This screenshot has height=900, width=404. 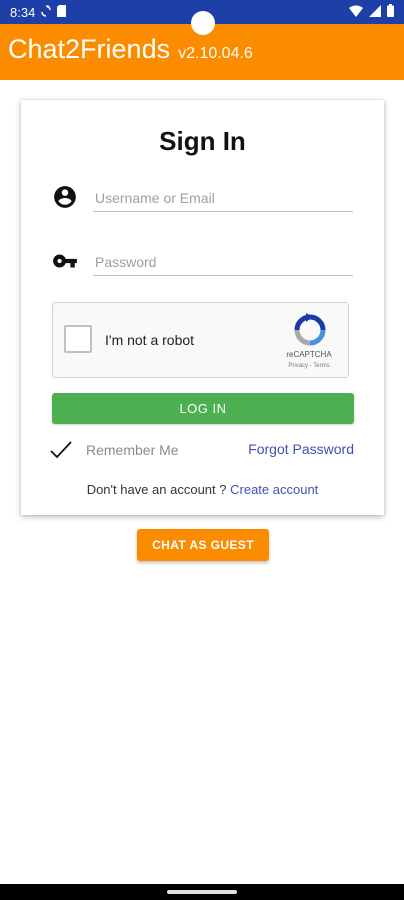 What do you see at coordinates (375, 12) in the screenshot?
I see `signal-icon` at bounding box center [375, 12].